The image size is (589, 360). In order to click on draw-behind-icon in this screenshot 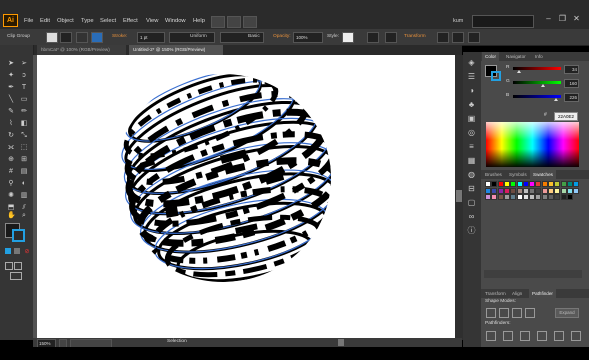, I will do `click(18, 266)`.